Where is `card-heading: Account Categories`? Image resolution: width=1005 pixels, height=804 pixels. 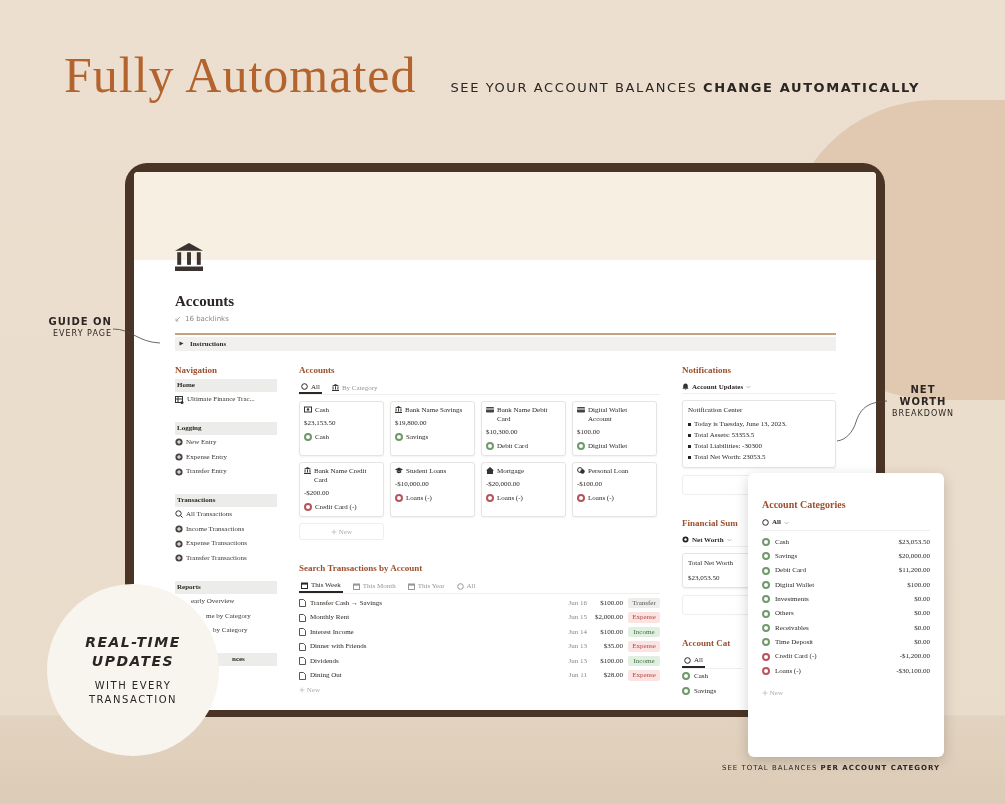 card-heading: Account Categories is located at coordinates (804, 505).